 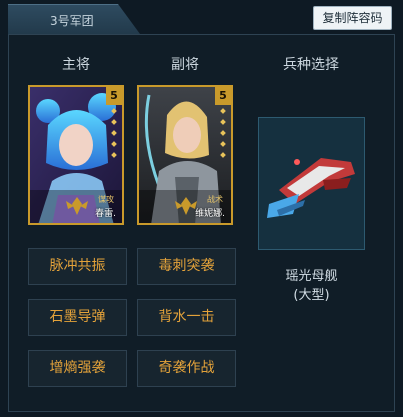 What do you see at coordinates (311, 65) in the screenshot?
I see `unit-select-title: 兵种选择` at bounding box center [311, 65].